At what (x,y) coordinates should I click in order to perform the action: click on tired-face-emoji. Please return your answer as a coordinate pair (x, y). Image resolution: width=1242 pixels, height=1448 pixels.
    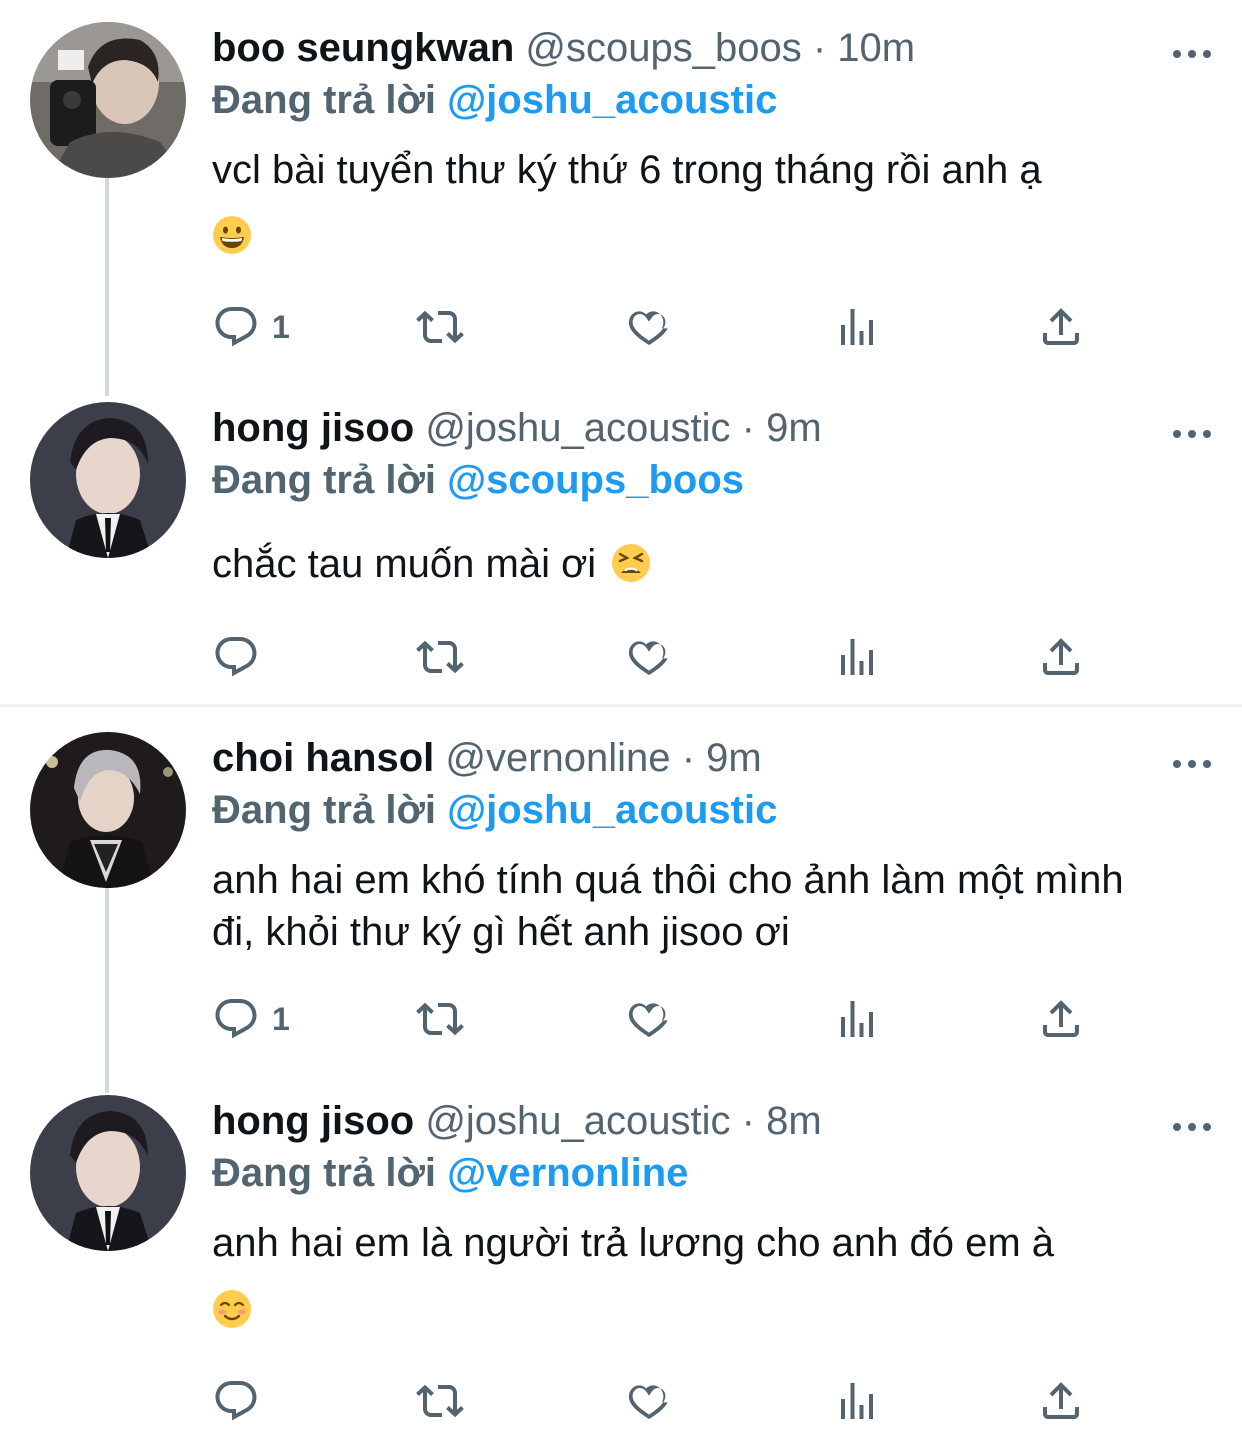
    Looking at the image, I should click on (631, 563).